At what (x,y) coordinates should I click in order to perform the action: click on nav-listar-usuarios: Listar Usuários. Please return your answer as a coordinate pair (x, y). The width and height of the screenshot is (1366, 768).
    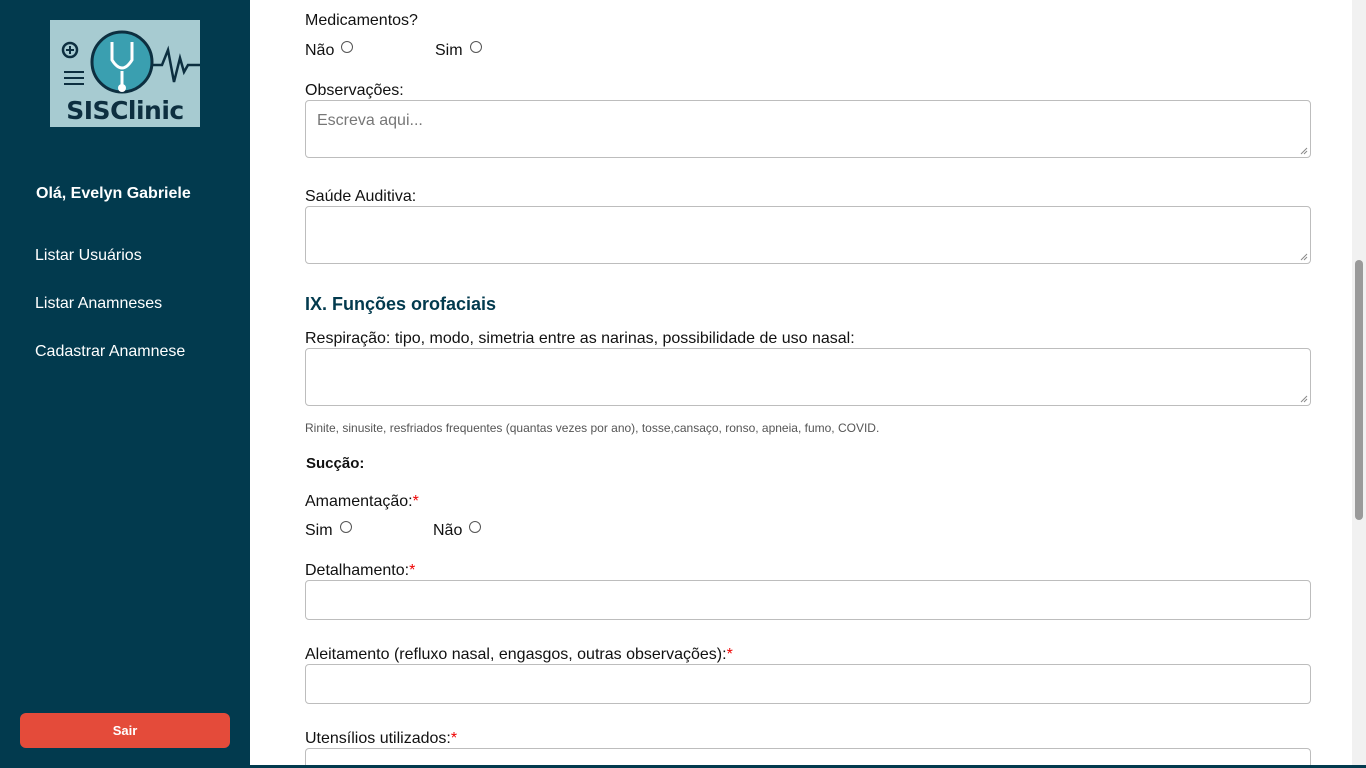
    Looking at the image, I should click on (88, 256).